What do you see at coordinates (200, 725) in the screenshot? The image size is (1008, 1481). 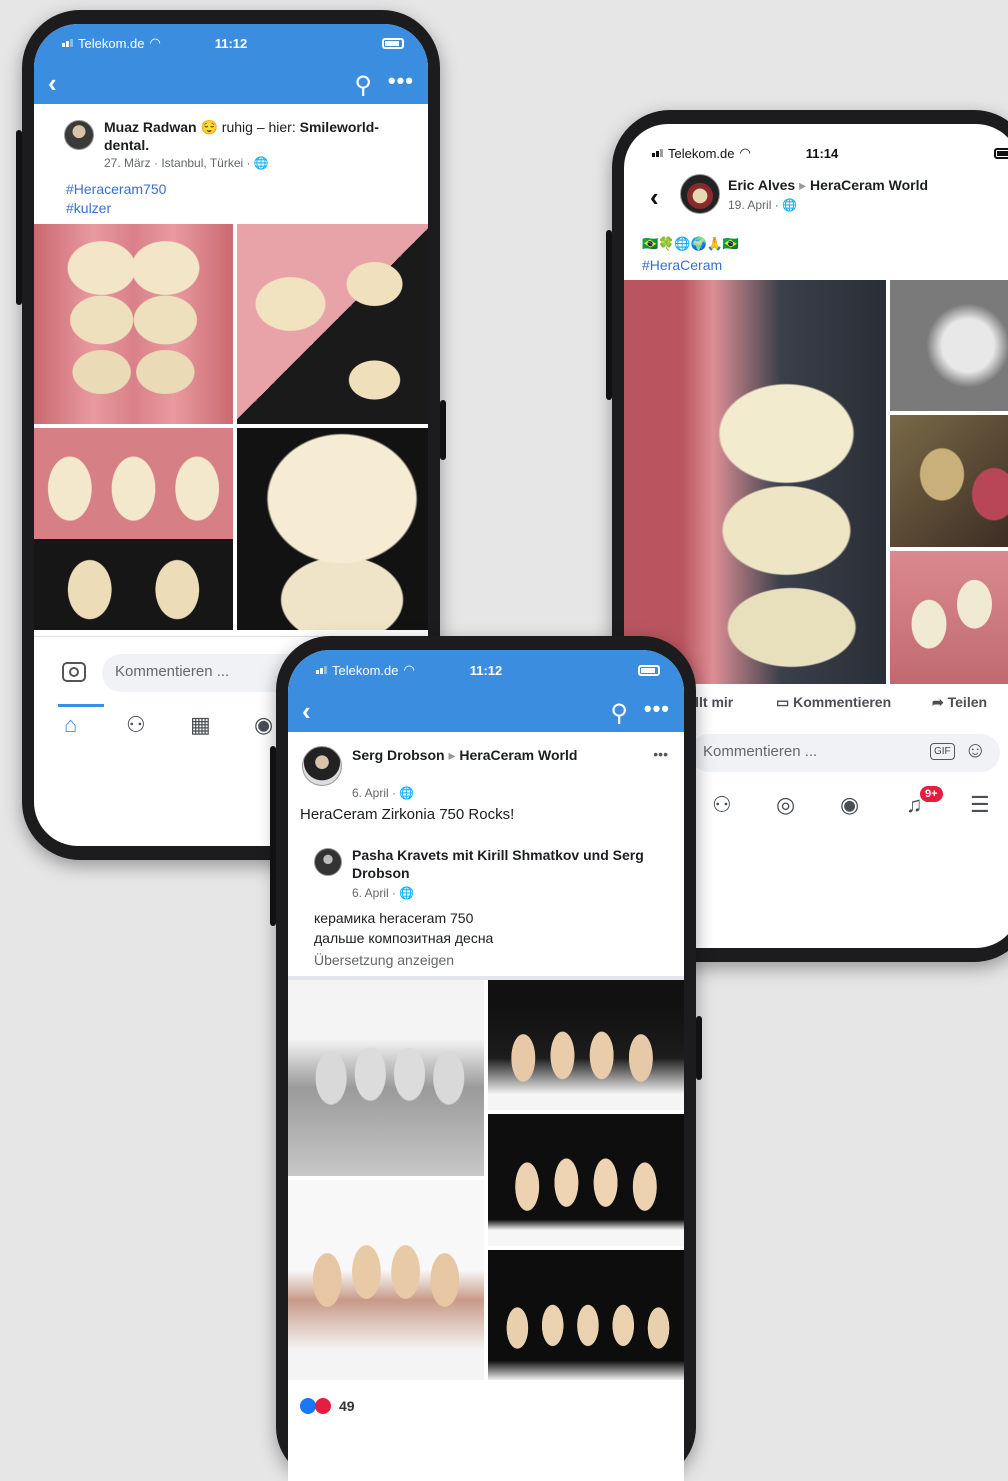 I see `marketplace-icon: ▦` at bounding box center [200, 725].